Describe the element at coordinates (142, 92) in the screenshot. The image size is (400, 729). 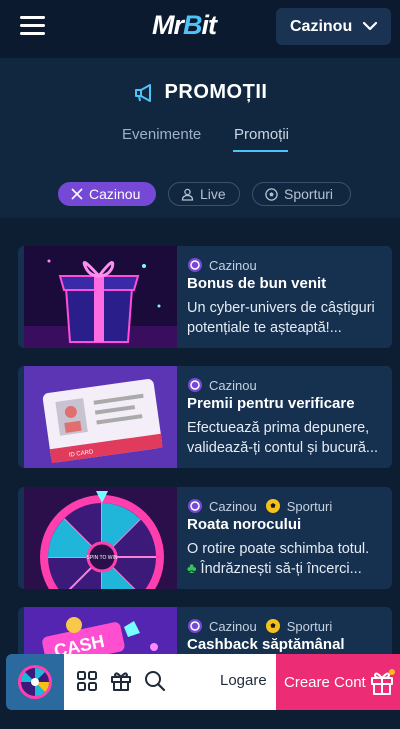
I see `megaphone-icon` at that location.